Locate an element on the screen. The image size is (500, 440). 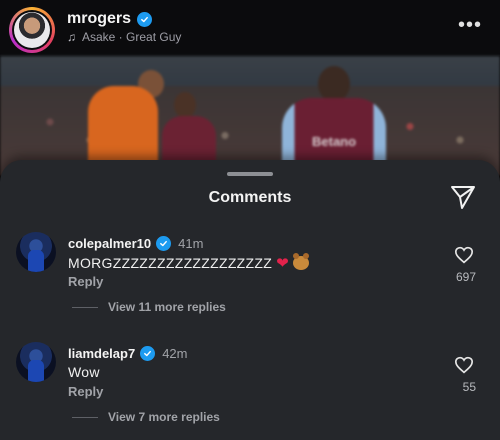
comments-title: Comments is located at coordinates (250, 197).